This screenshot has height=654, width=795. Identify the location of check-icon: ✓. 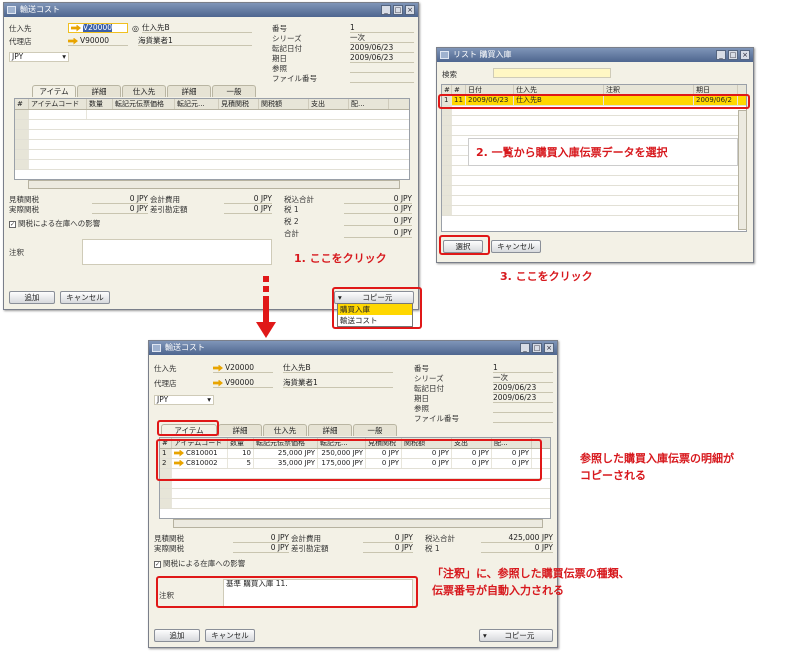
(157, 564).